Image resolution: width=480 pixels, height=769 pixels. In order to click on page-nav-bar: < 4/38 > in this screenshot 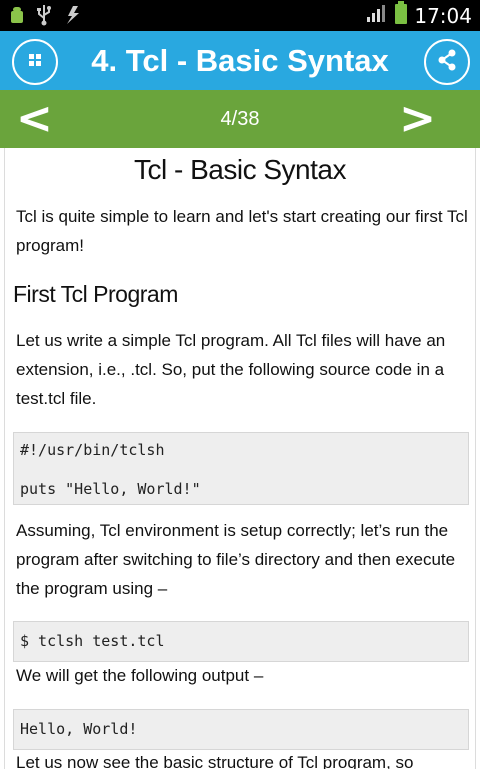, I will do `click(240, 119)`.